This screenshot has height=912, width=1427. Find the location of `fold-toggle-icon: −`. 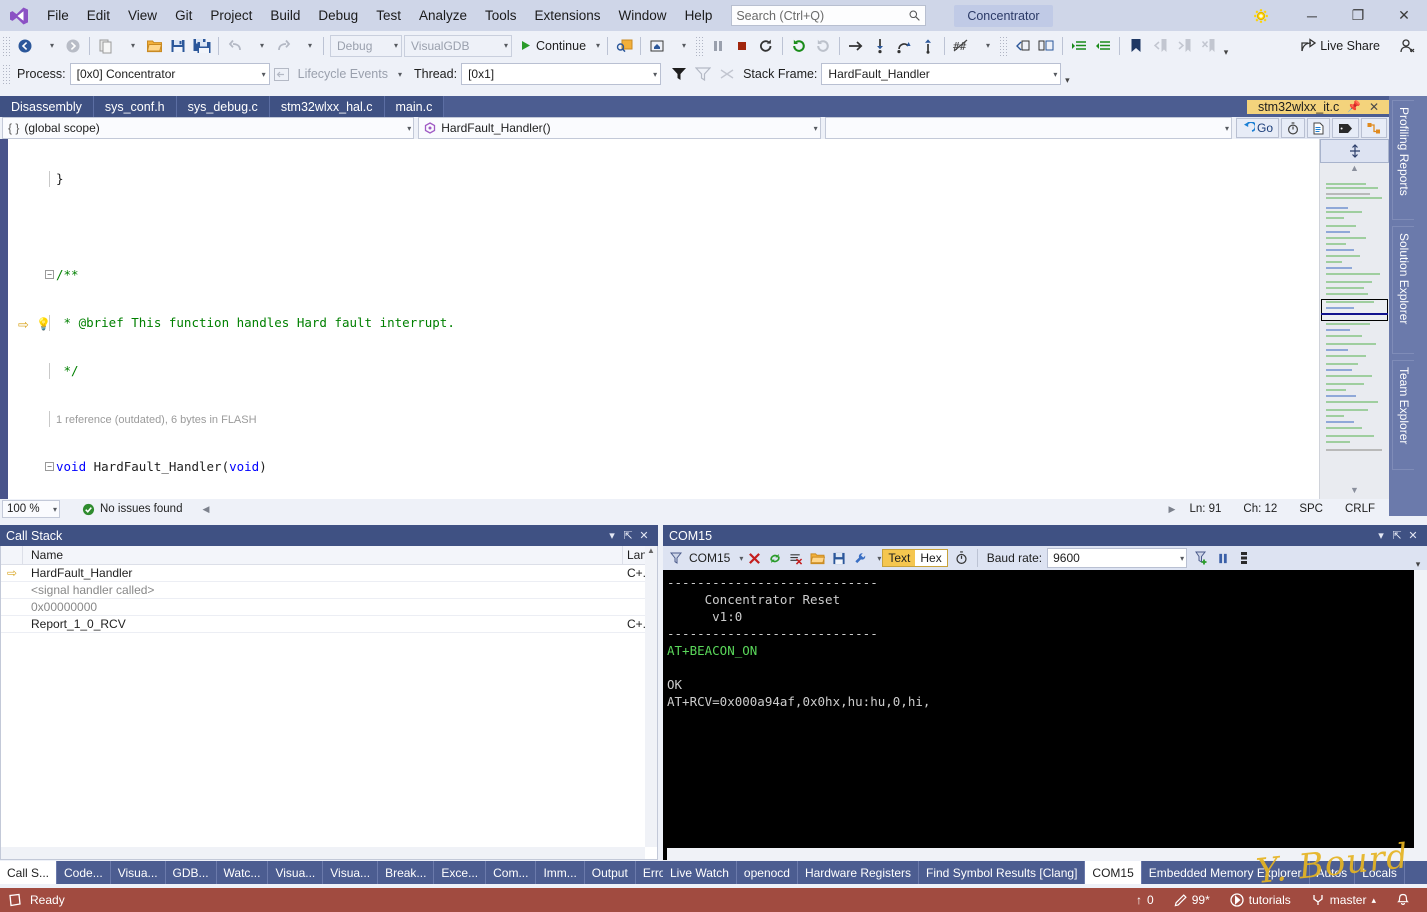

fold-toggle-icon: − is located at coordinates (49, 466).